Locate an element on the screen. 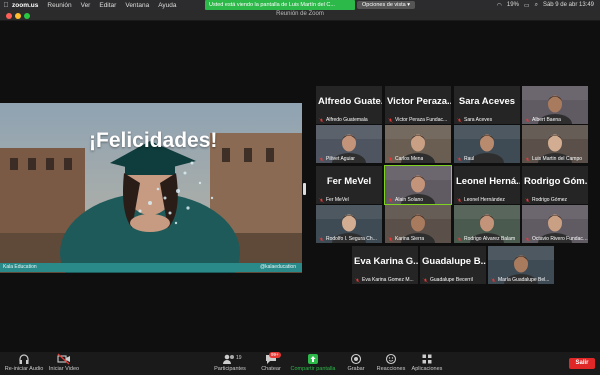 The height and width of the screenshot is (375, 600). participants-button: Participantes 19 is located at coordinates (230, 362).